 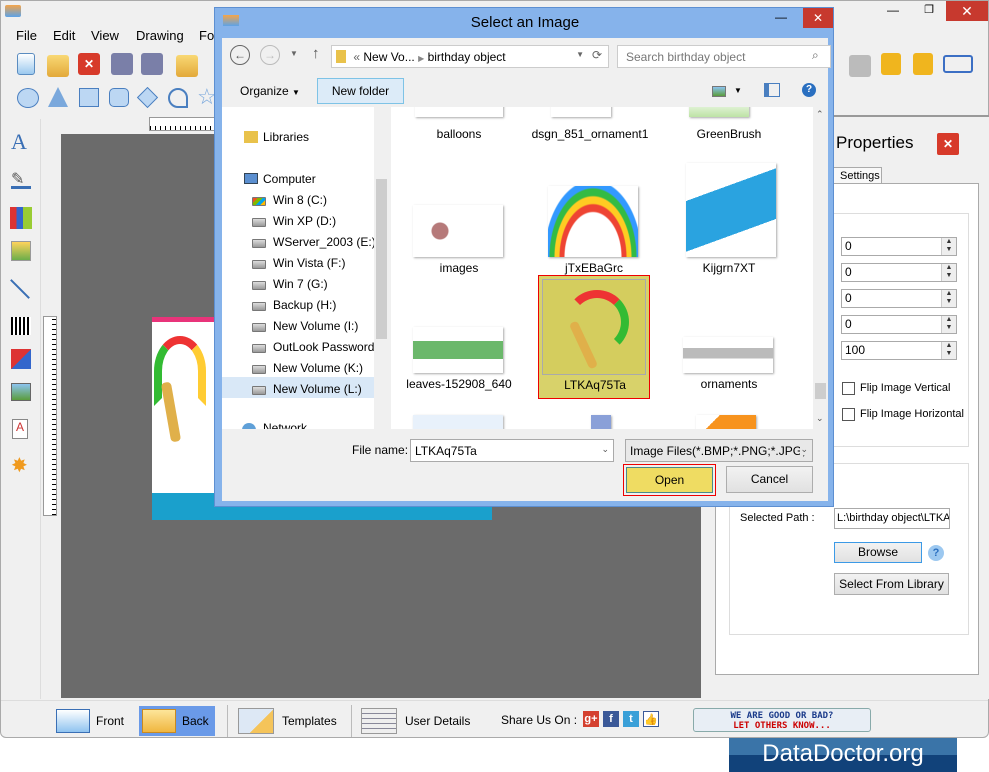 What do you see at coordinates (300, 284) in the screenshot?
I see `nav-drive: Win 7 (G:)` at bounding box center [300, 284].